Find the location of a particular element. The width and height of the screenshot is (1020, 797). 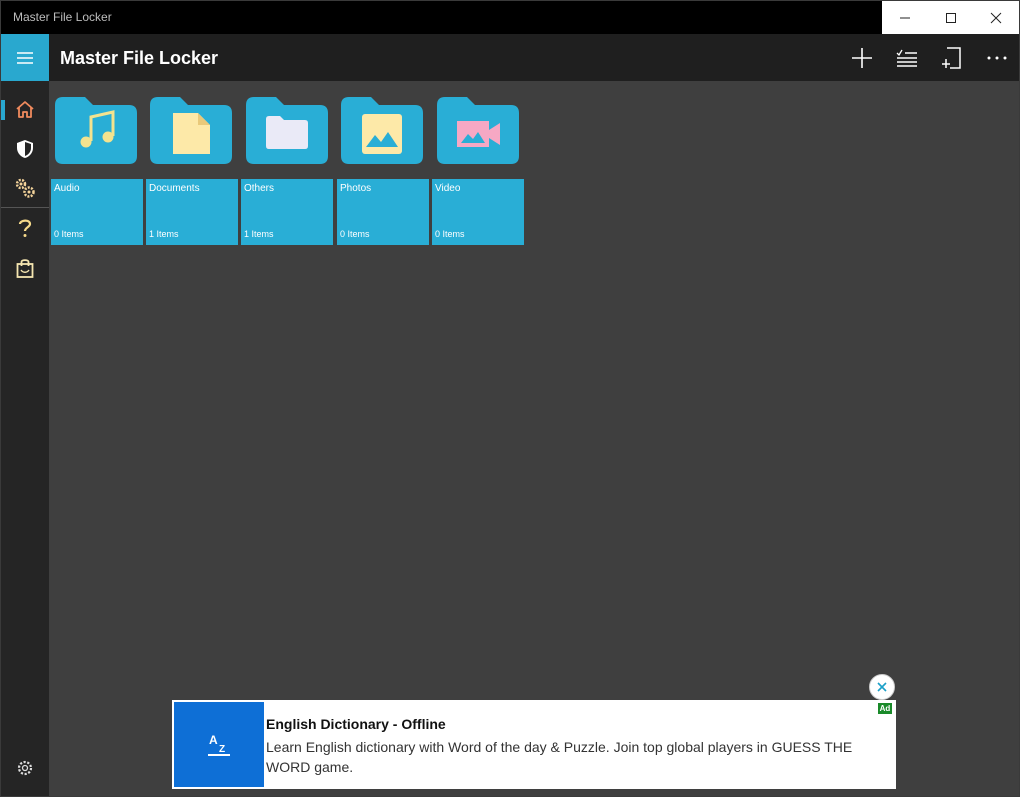

ad-close-button is located at coordinates (882, 687).